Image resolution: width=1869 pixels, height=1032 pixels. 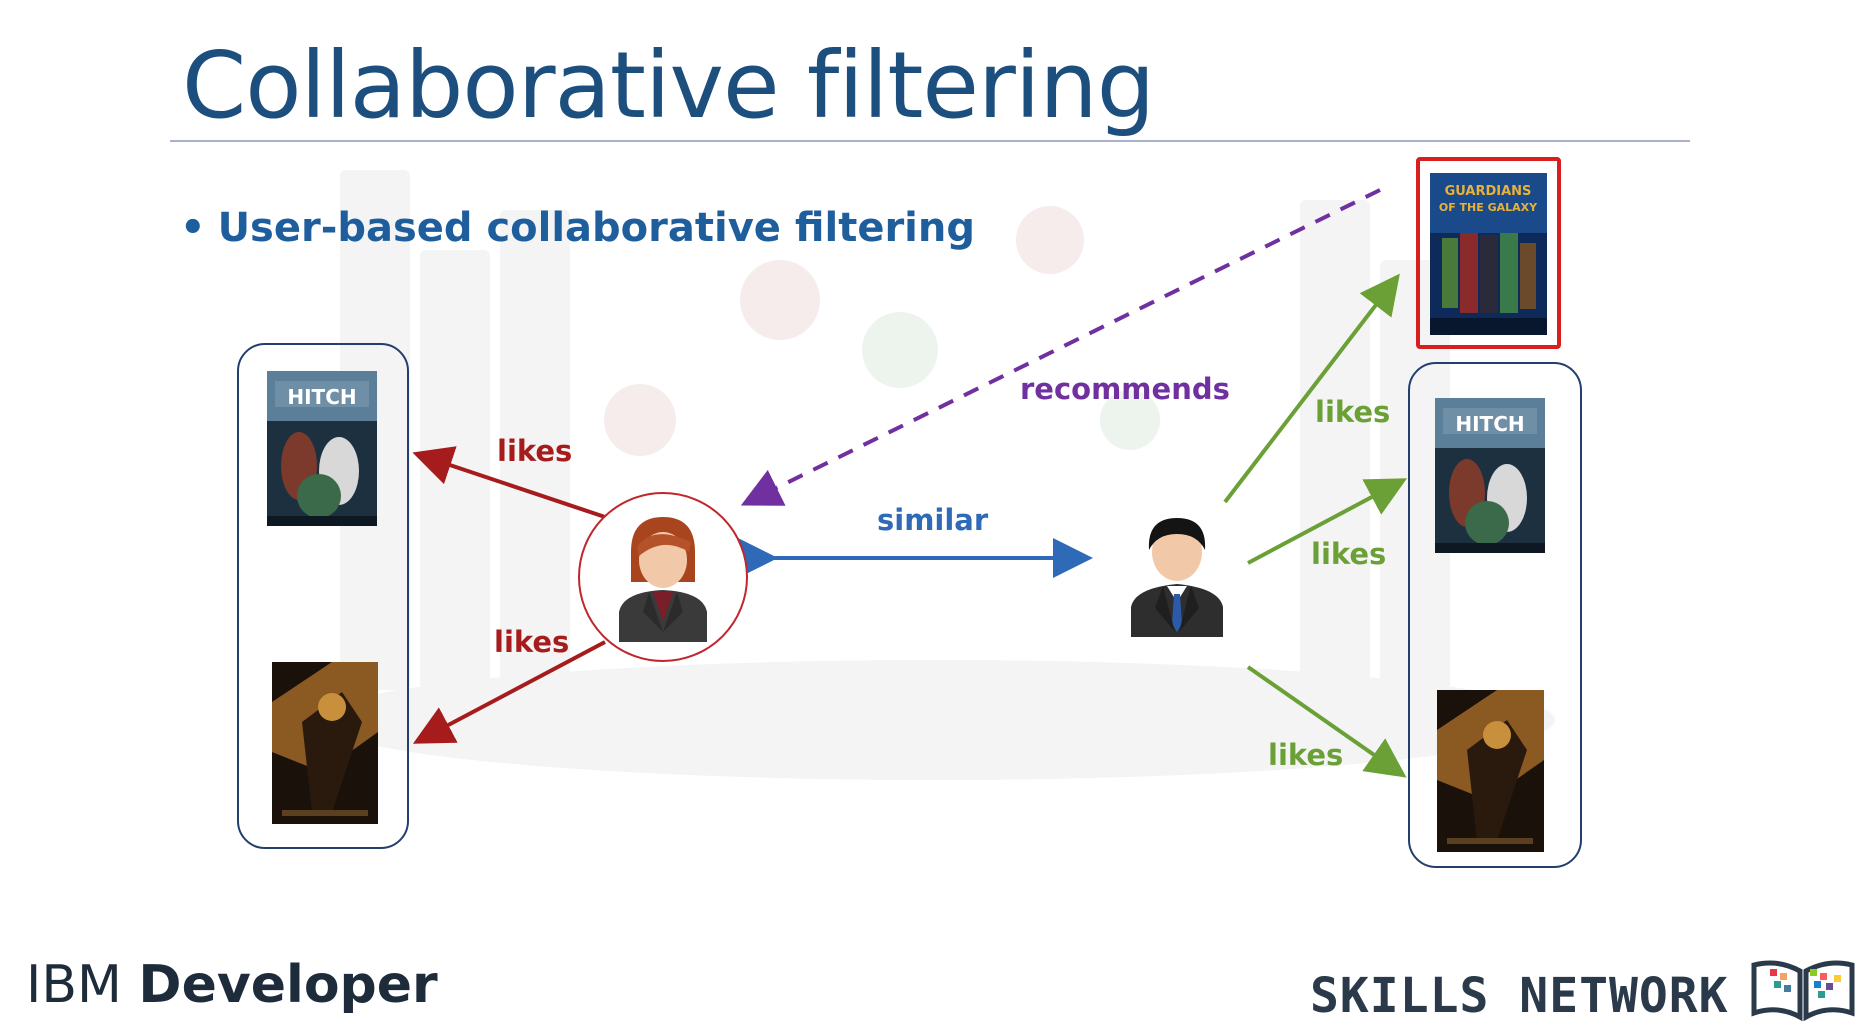 What do you see at coordinates (1060, 347) in the screenshot?
I see `recommends-arrow` at bounding box center [1060, 347].